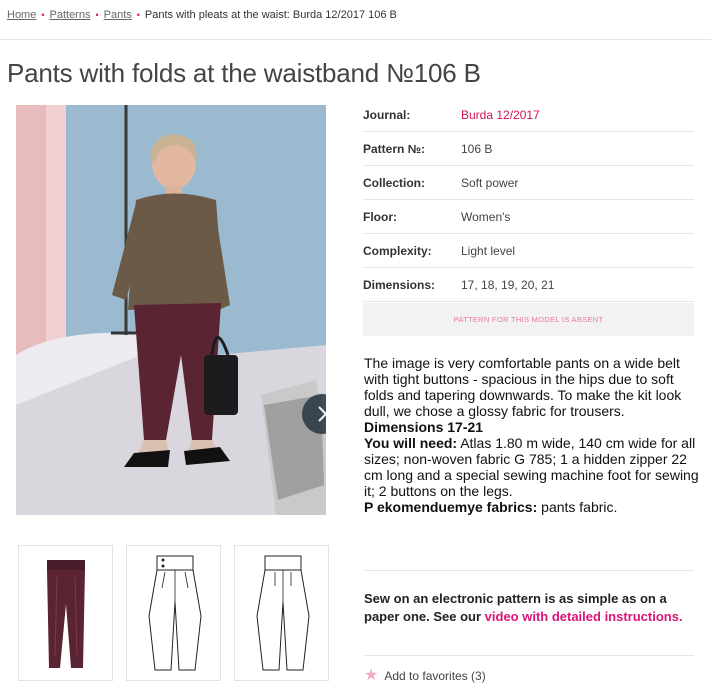 This screenshot has height=689, width=711. Describe the element at coordinates (528, 319) in the screenshot. I see `pattern-absent-button: PATTERN FOR THIS MODEL IS ABSENT` at that location.